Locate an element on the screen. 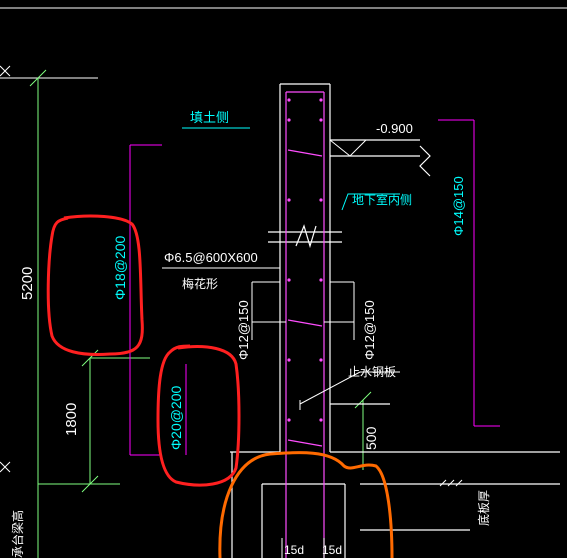 The height and width of the screenshot is (558, 567). label-horizontal-bar-right: Φ14@150 is located at coordinates (458, 206).